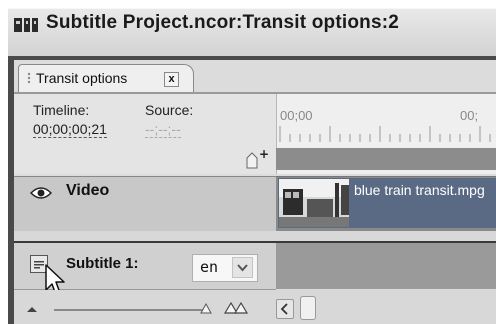 The width and height of the screenshot is (496, 324). Describe the element at coordinates (296, 115) in the screenshot. I see `ruler-start-label: 00;00` at that location.